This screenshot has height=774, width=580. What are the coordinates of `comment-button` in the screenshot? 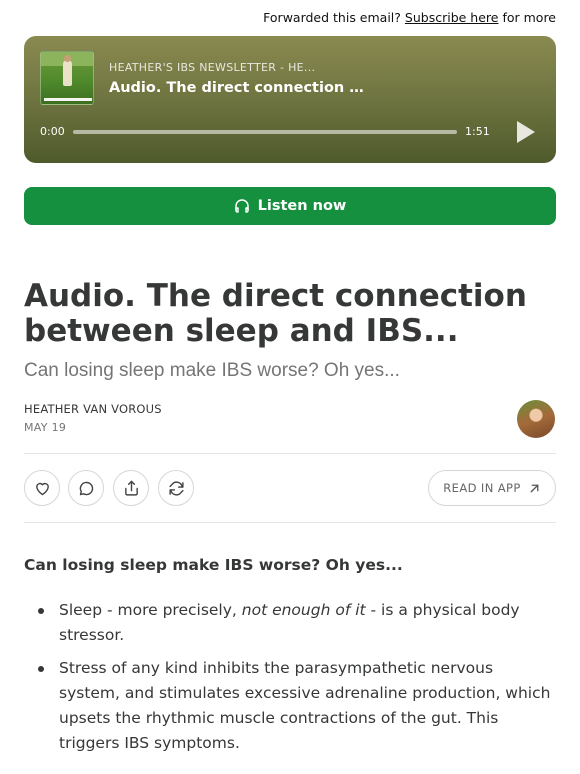 It's located at (86, 488).